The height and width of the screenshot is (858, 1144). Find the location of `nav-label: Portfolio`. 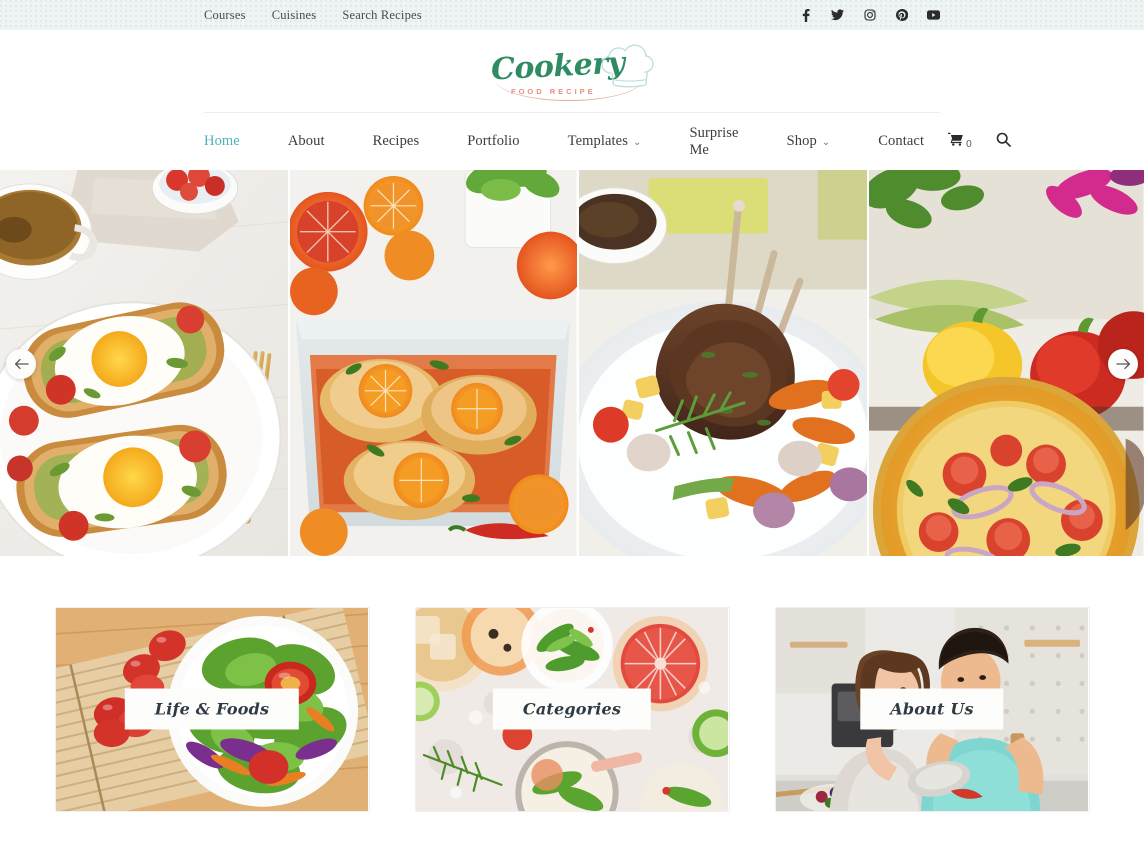

nav-label: Portfolio is located at coordinates (493, 141).